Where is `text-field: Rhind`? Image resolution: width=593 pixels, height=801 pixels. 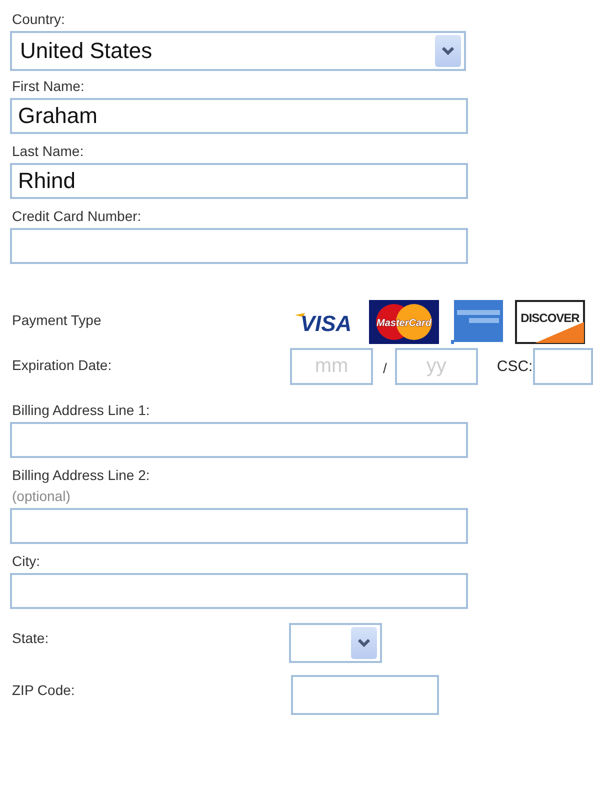
text-field: Rhind is located at coordinates (239, 181).